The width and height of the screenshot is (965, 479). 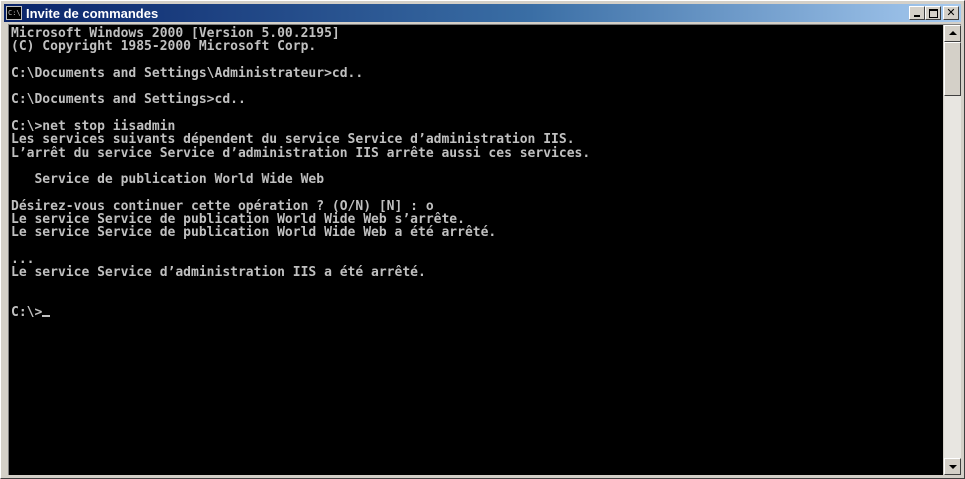 What do you see at coordinates (92, 13) in the screenshot?
I see `window-title: Invite de commandes` at bounding box center [92, 13].